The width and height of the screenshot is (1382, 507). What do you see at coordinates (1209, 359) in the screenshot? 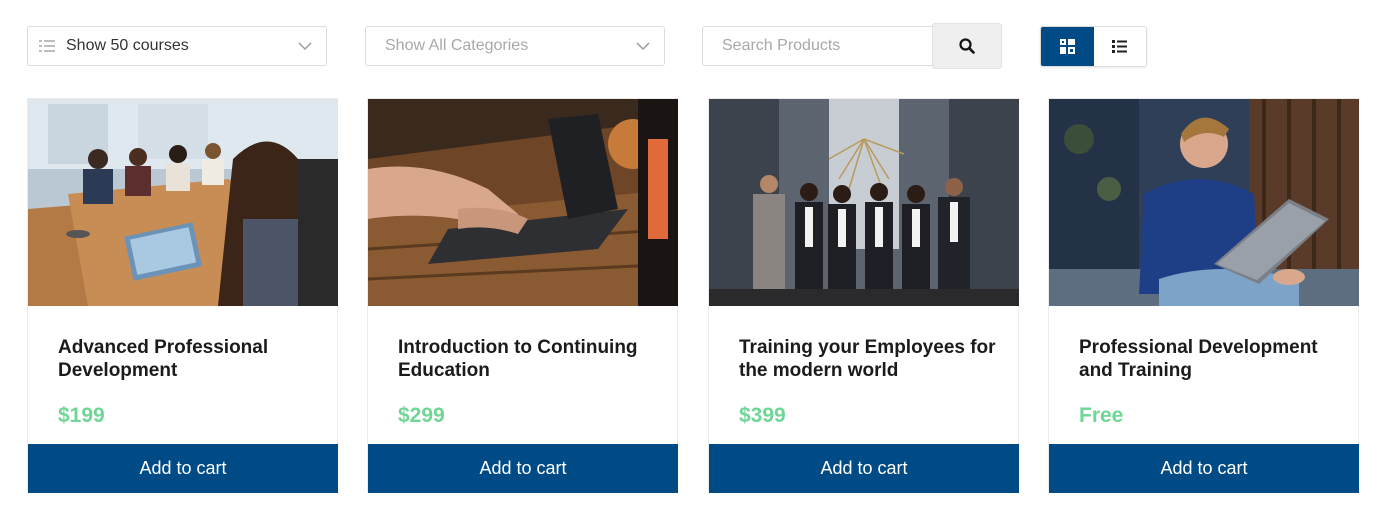
I see `product-title: Professional Development and Training` at bounding box center [1209, 359].